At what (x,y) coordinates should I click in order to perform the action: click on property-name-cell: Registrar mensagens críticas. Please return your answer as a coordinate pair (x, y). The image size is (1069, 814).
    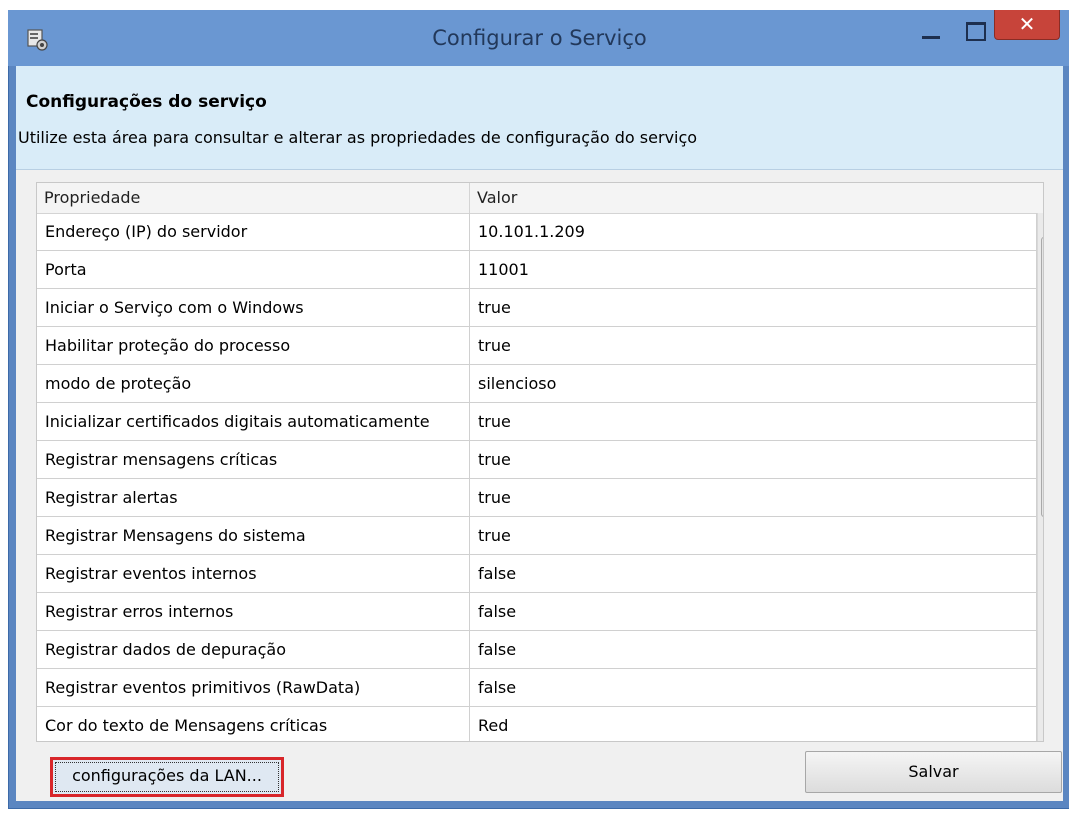
    Looking at the image, I should click on (253, 459).